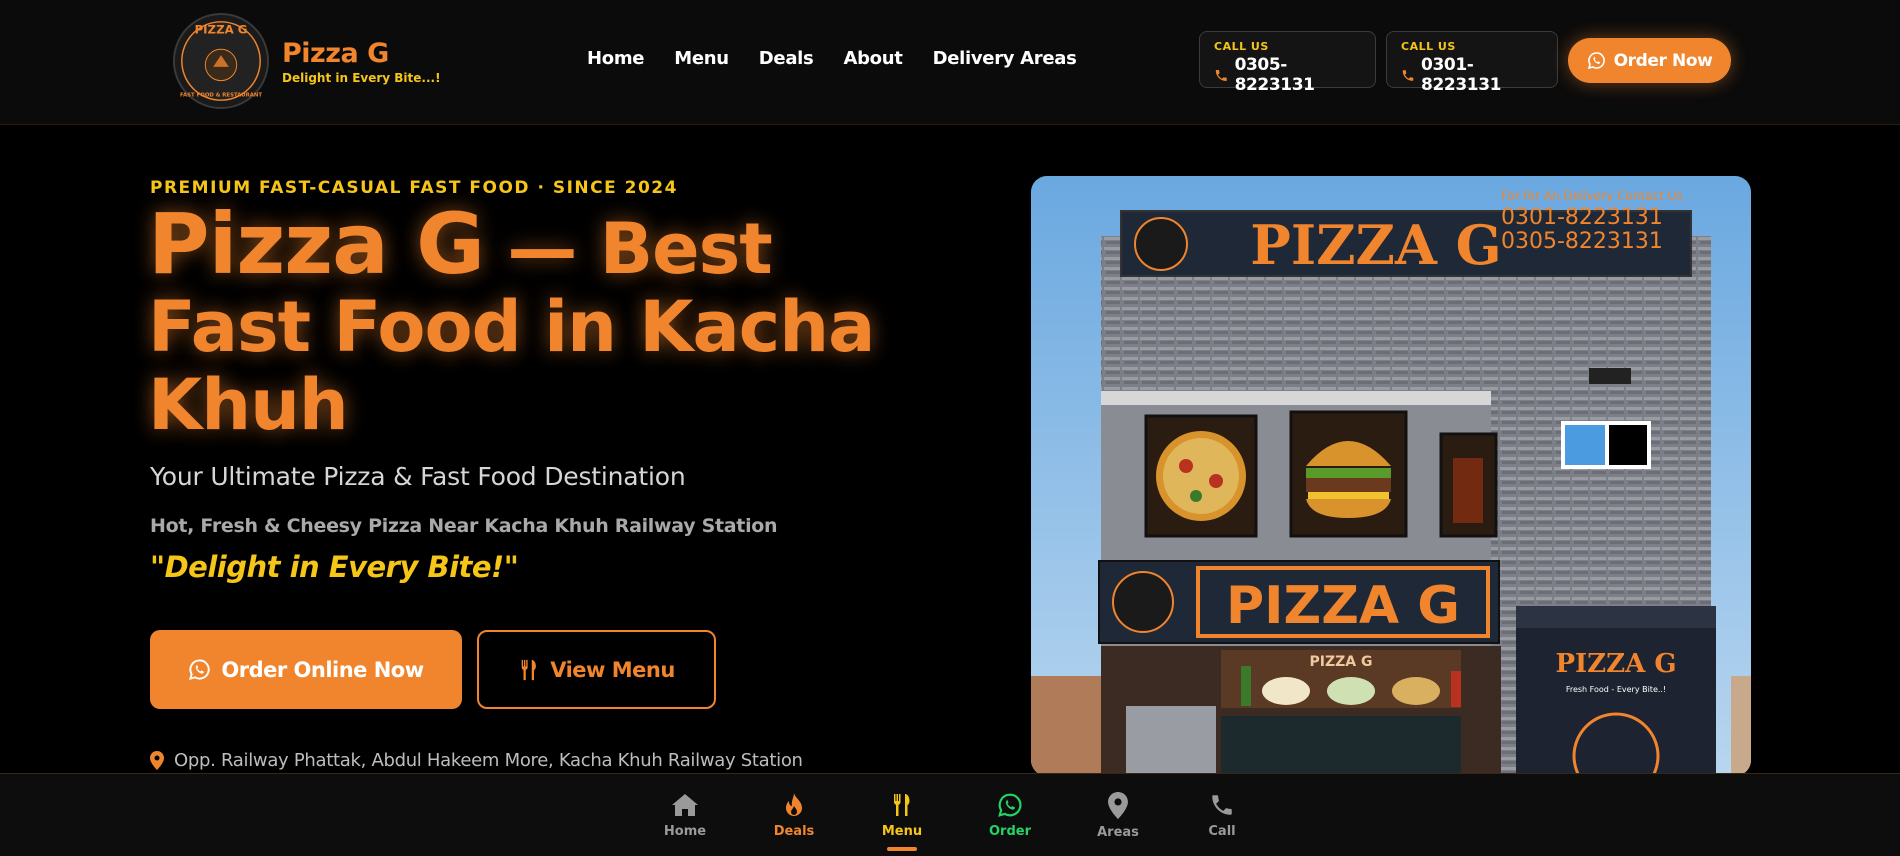  Describe the element at coordinates (1341, 662) in the screenshot. I see `lower-sign-text: PIZZA G` at that location.